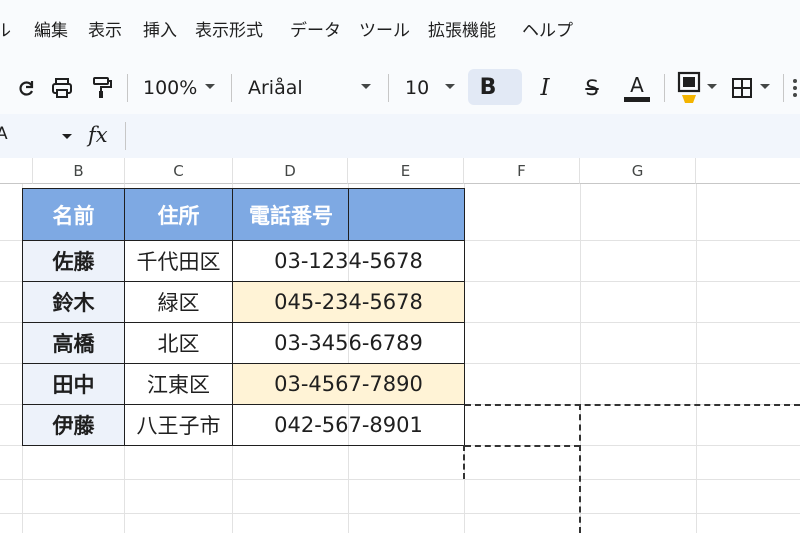 The height and width of the screenshot is (533, 800). What do you see at coordinates (73, 214) in the screenshot?
I see `header-cell-name: 名前` at bounding box center [73, 214].